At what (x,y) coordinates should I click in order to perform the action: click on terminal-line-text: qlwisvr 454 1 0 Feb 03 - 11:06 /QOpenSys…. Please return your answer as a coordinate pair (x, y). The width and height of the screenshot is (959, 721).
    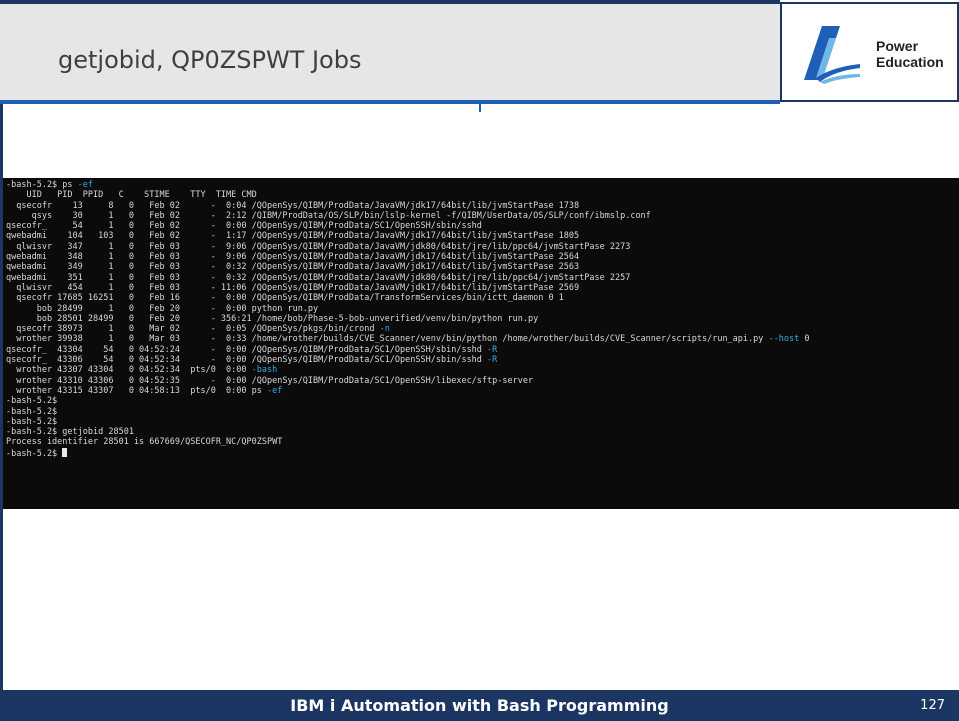
    Looking at the image, I should click on (293, 287).